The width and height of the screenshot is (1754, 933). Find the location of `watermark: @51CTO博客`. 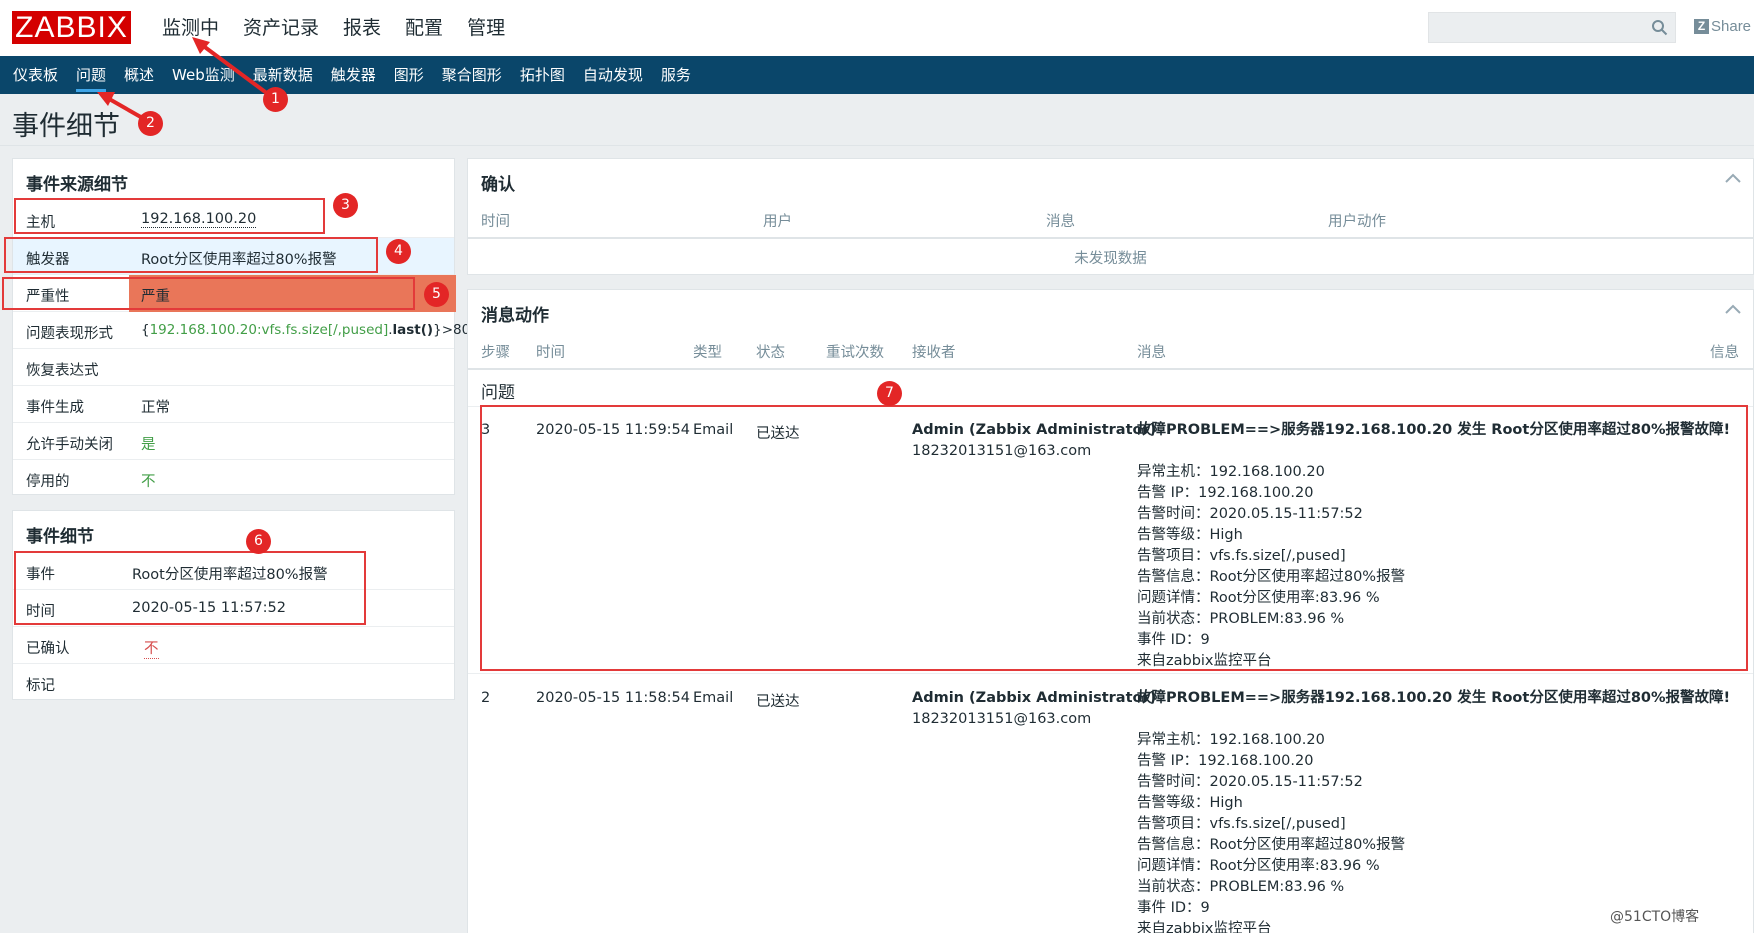

watermark: @51CTO博客 is located at coordinates (1655, 917).